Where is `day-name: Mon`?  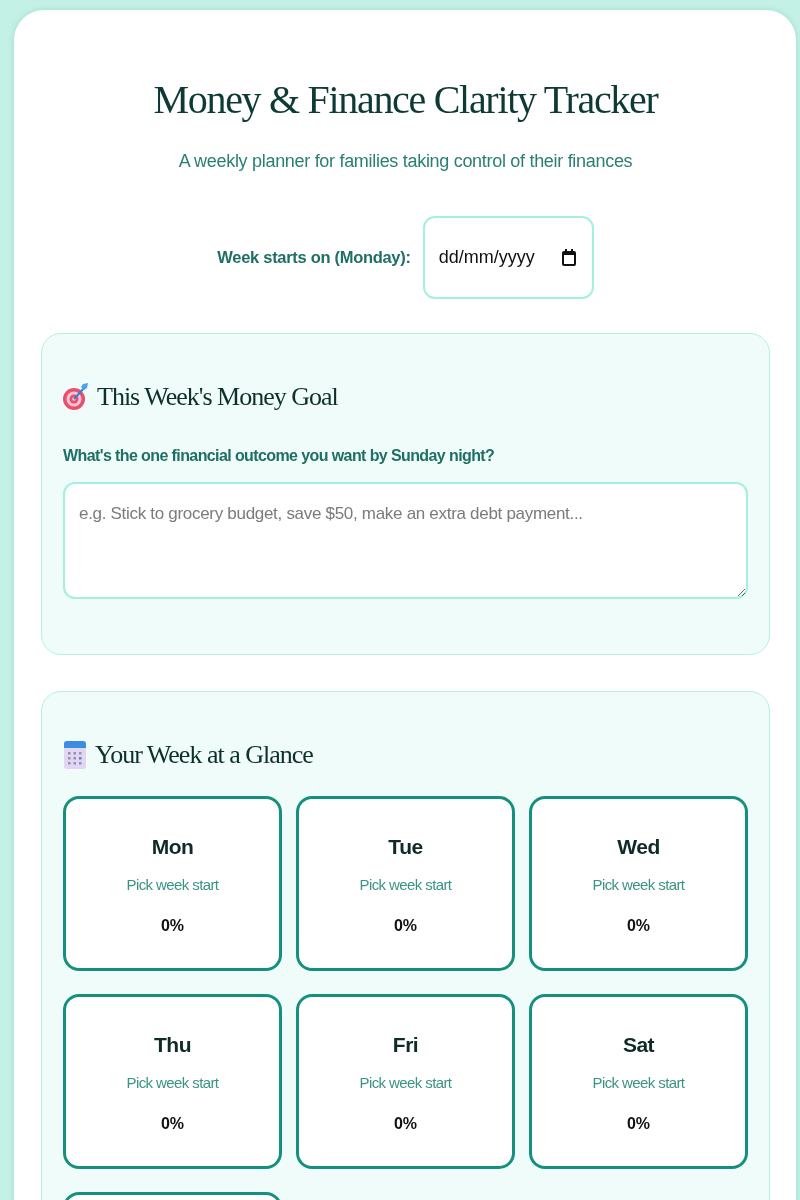 day-name: Mon is located at coordinates (172, 847).